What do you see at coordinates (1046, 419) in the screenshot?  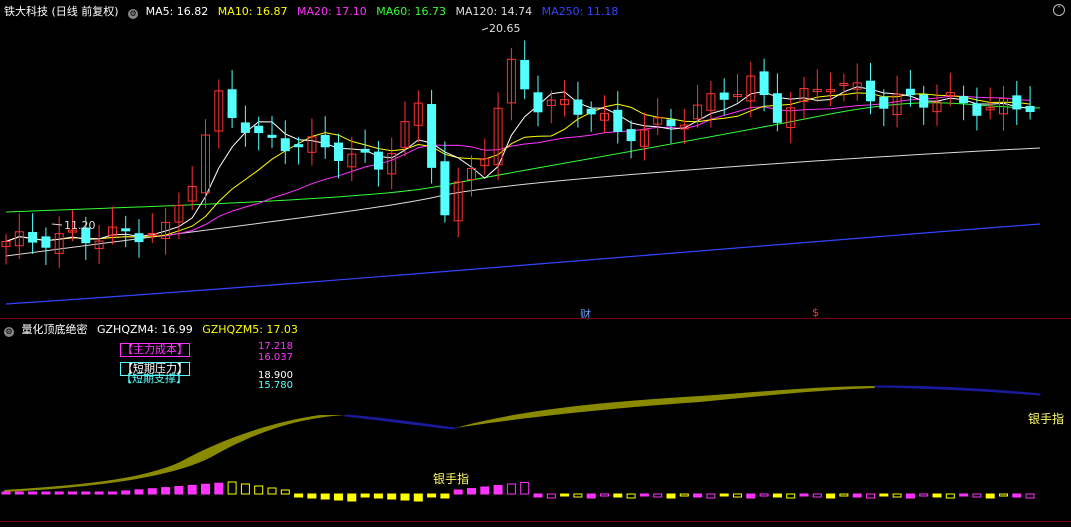 I see `signal-label-right: 银手指` at bounding box center [1046, 419].